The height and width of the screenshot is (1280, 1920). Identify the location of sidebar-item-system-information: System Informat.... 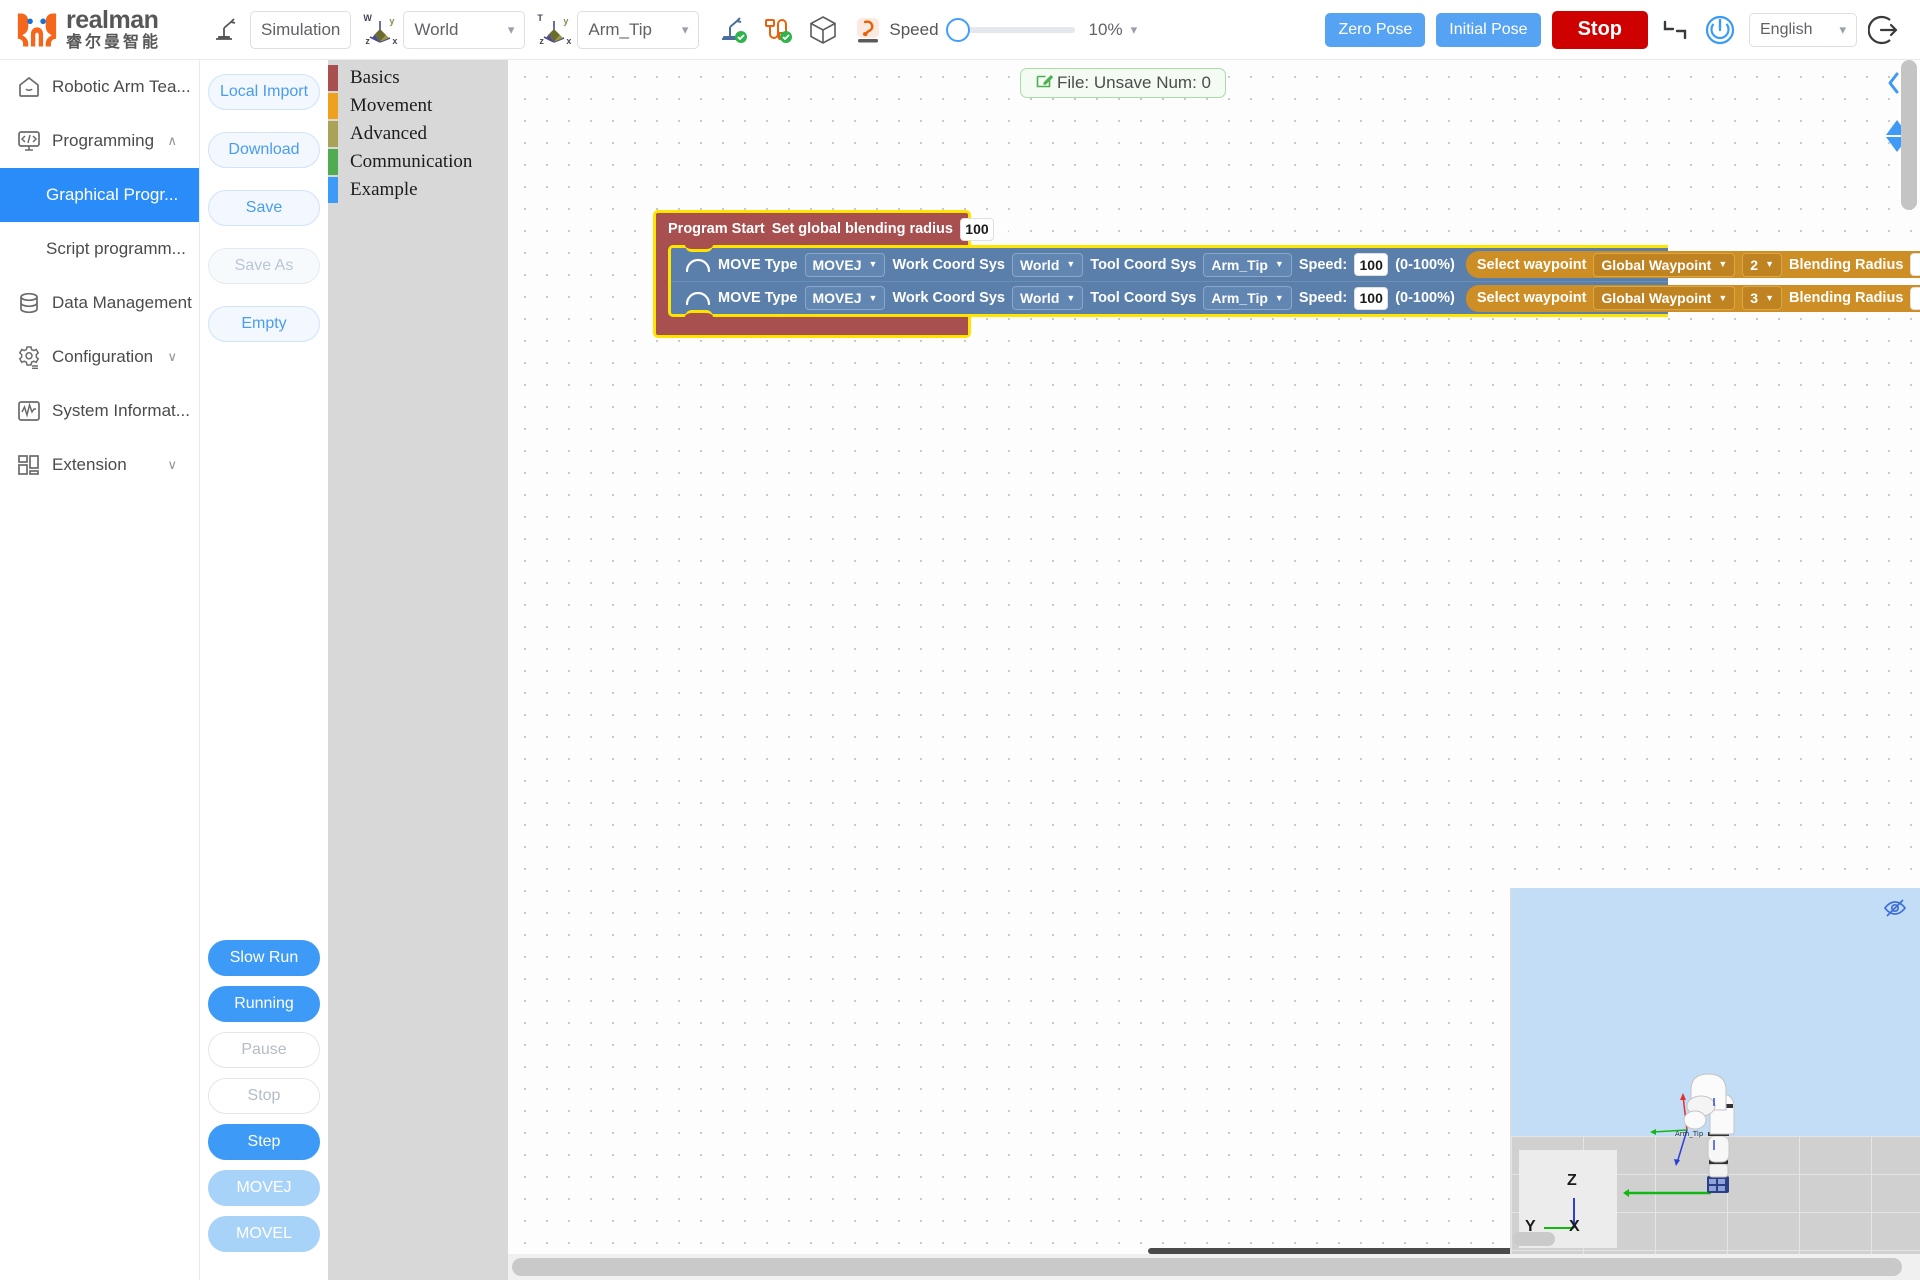
(99, 411).